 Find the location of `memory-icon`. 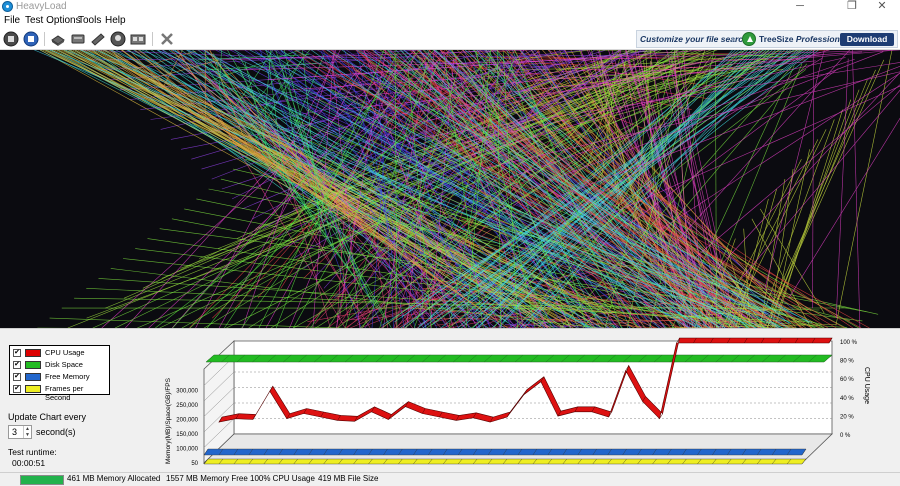

memory-icon is located at coordinates (98, 39).